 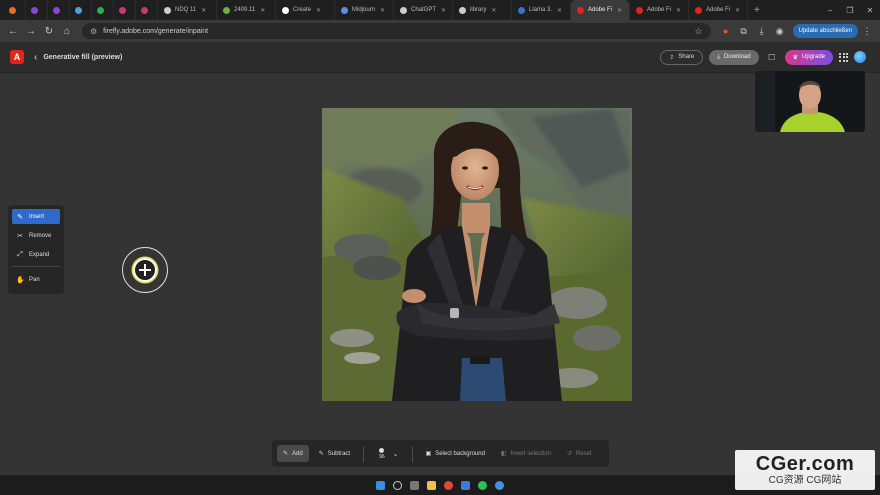 I want to click on invert-selection-button: ◧ Invert selection, so click(x=526, y=453).